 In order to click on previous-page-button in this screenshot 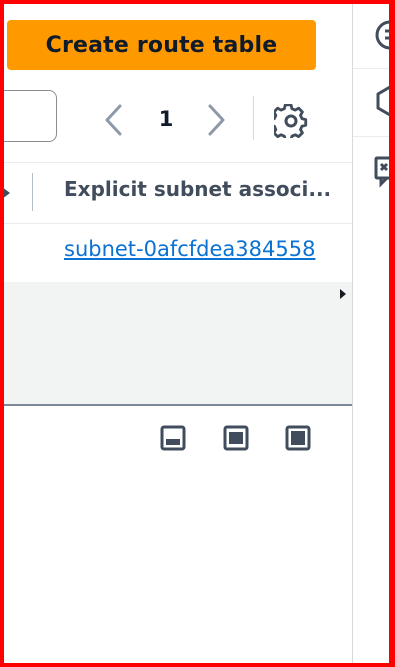, I will do `click(114, 120)`.